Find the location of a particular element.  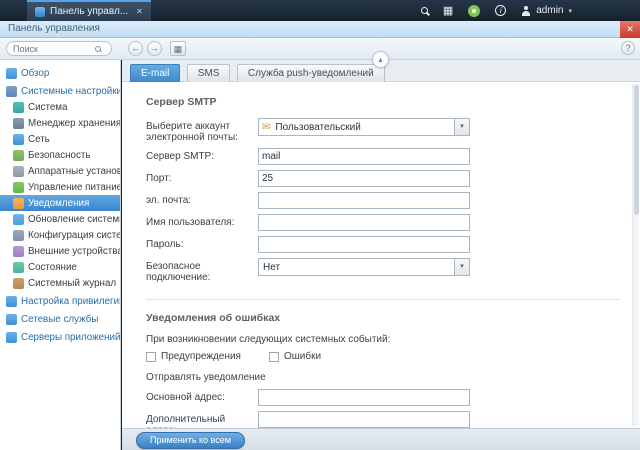

info-icon: i is located at coordinates (501, 10).